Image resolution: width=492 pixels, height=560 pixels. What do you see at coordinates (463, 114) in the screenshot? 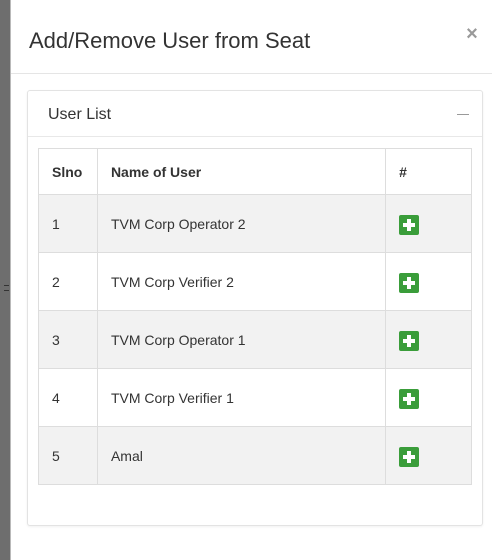
I see `minus-icon` at bounding box center [463, 114].